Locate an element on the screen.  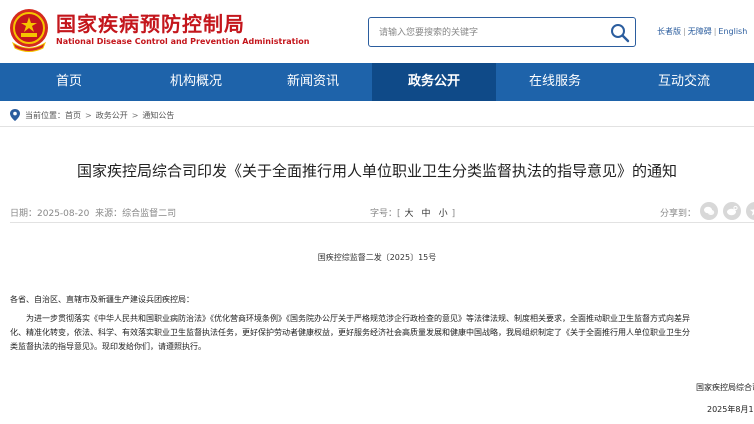
english-link: English is located at coordinates (732, 31).